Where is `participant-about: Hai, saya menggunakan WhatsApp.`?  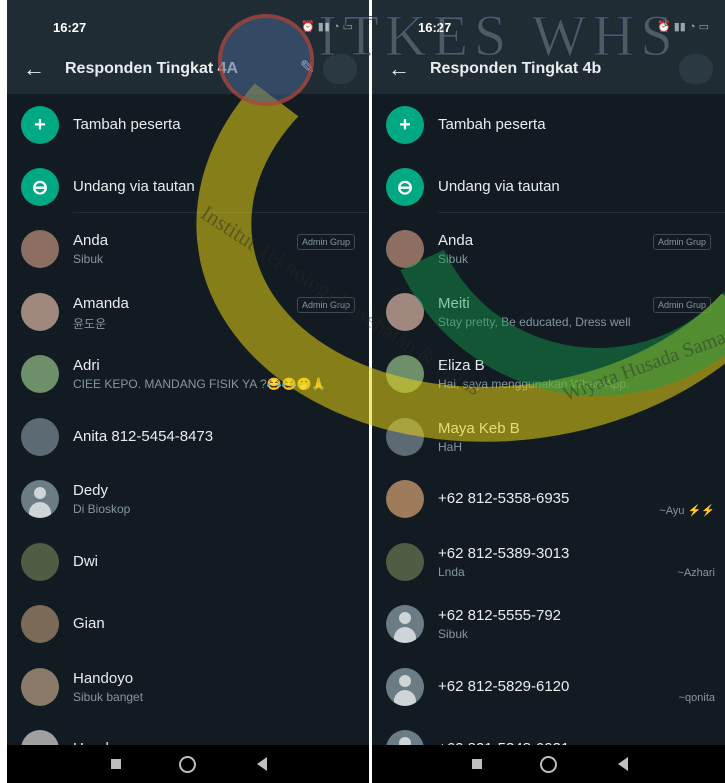 participant-about: Hai, saya menggunakan WhatsApp. is located at coordinates (534, 384).